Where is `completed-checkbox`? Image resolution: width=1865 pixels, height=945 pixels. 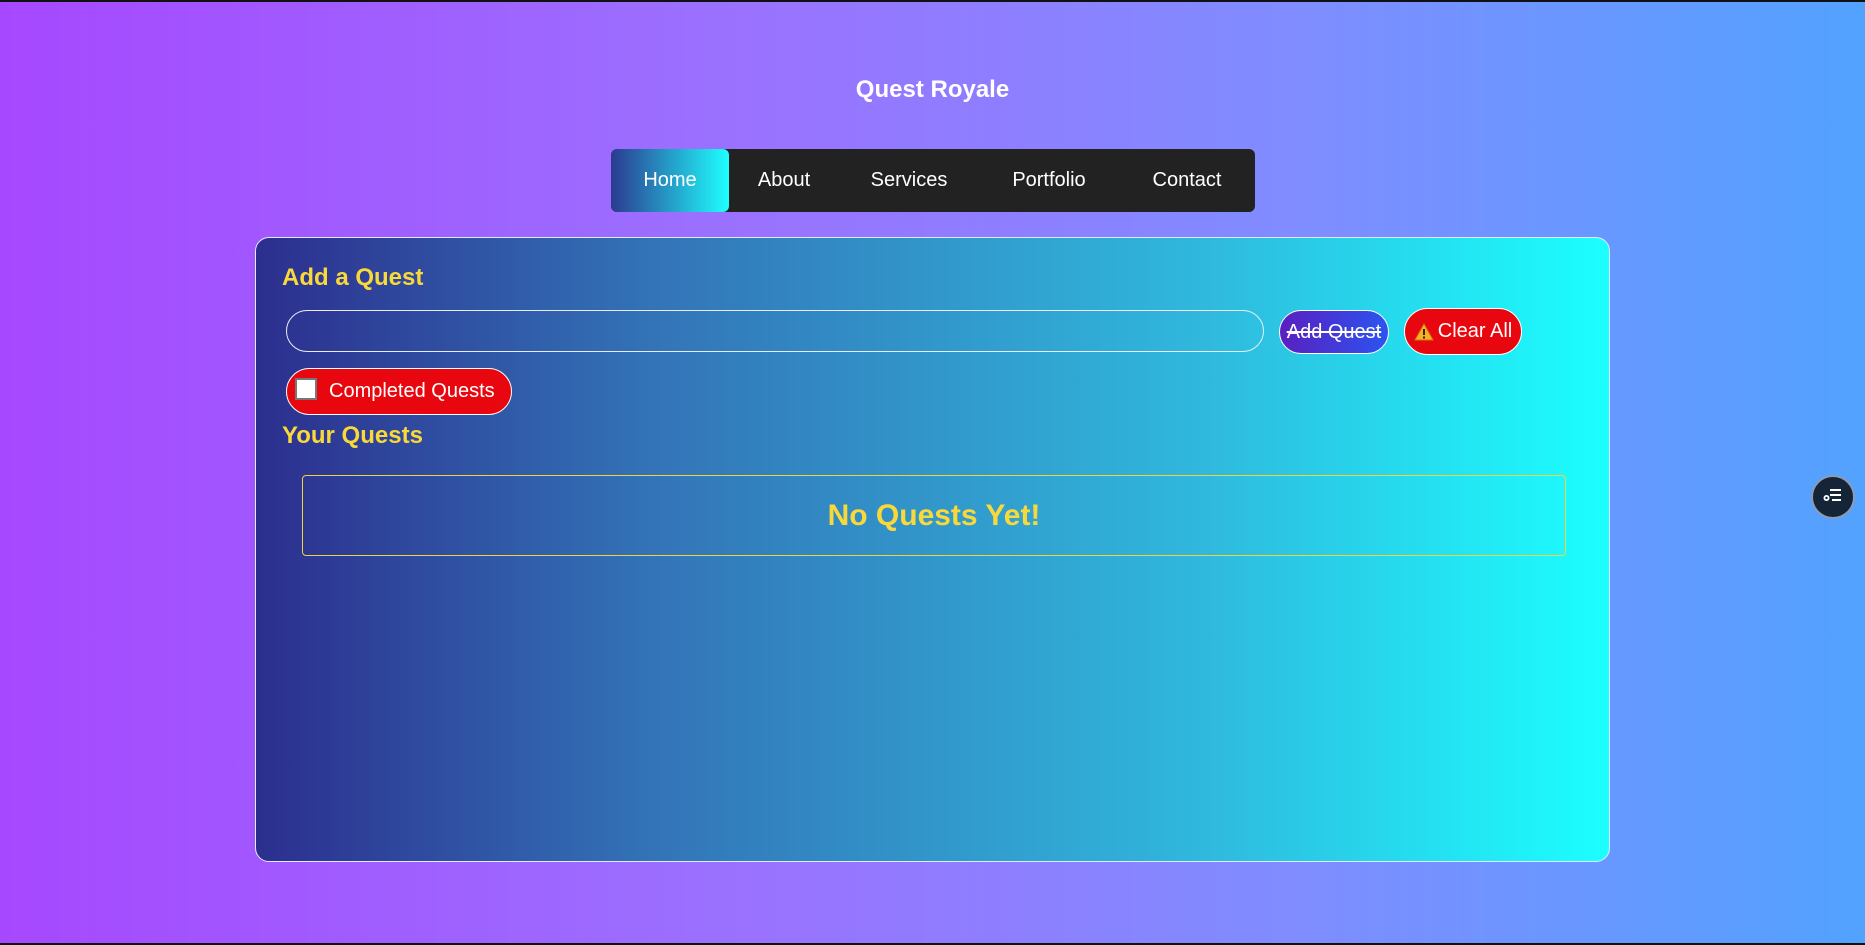 completed-checkbox is located at coordinates (306, 388).